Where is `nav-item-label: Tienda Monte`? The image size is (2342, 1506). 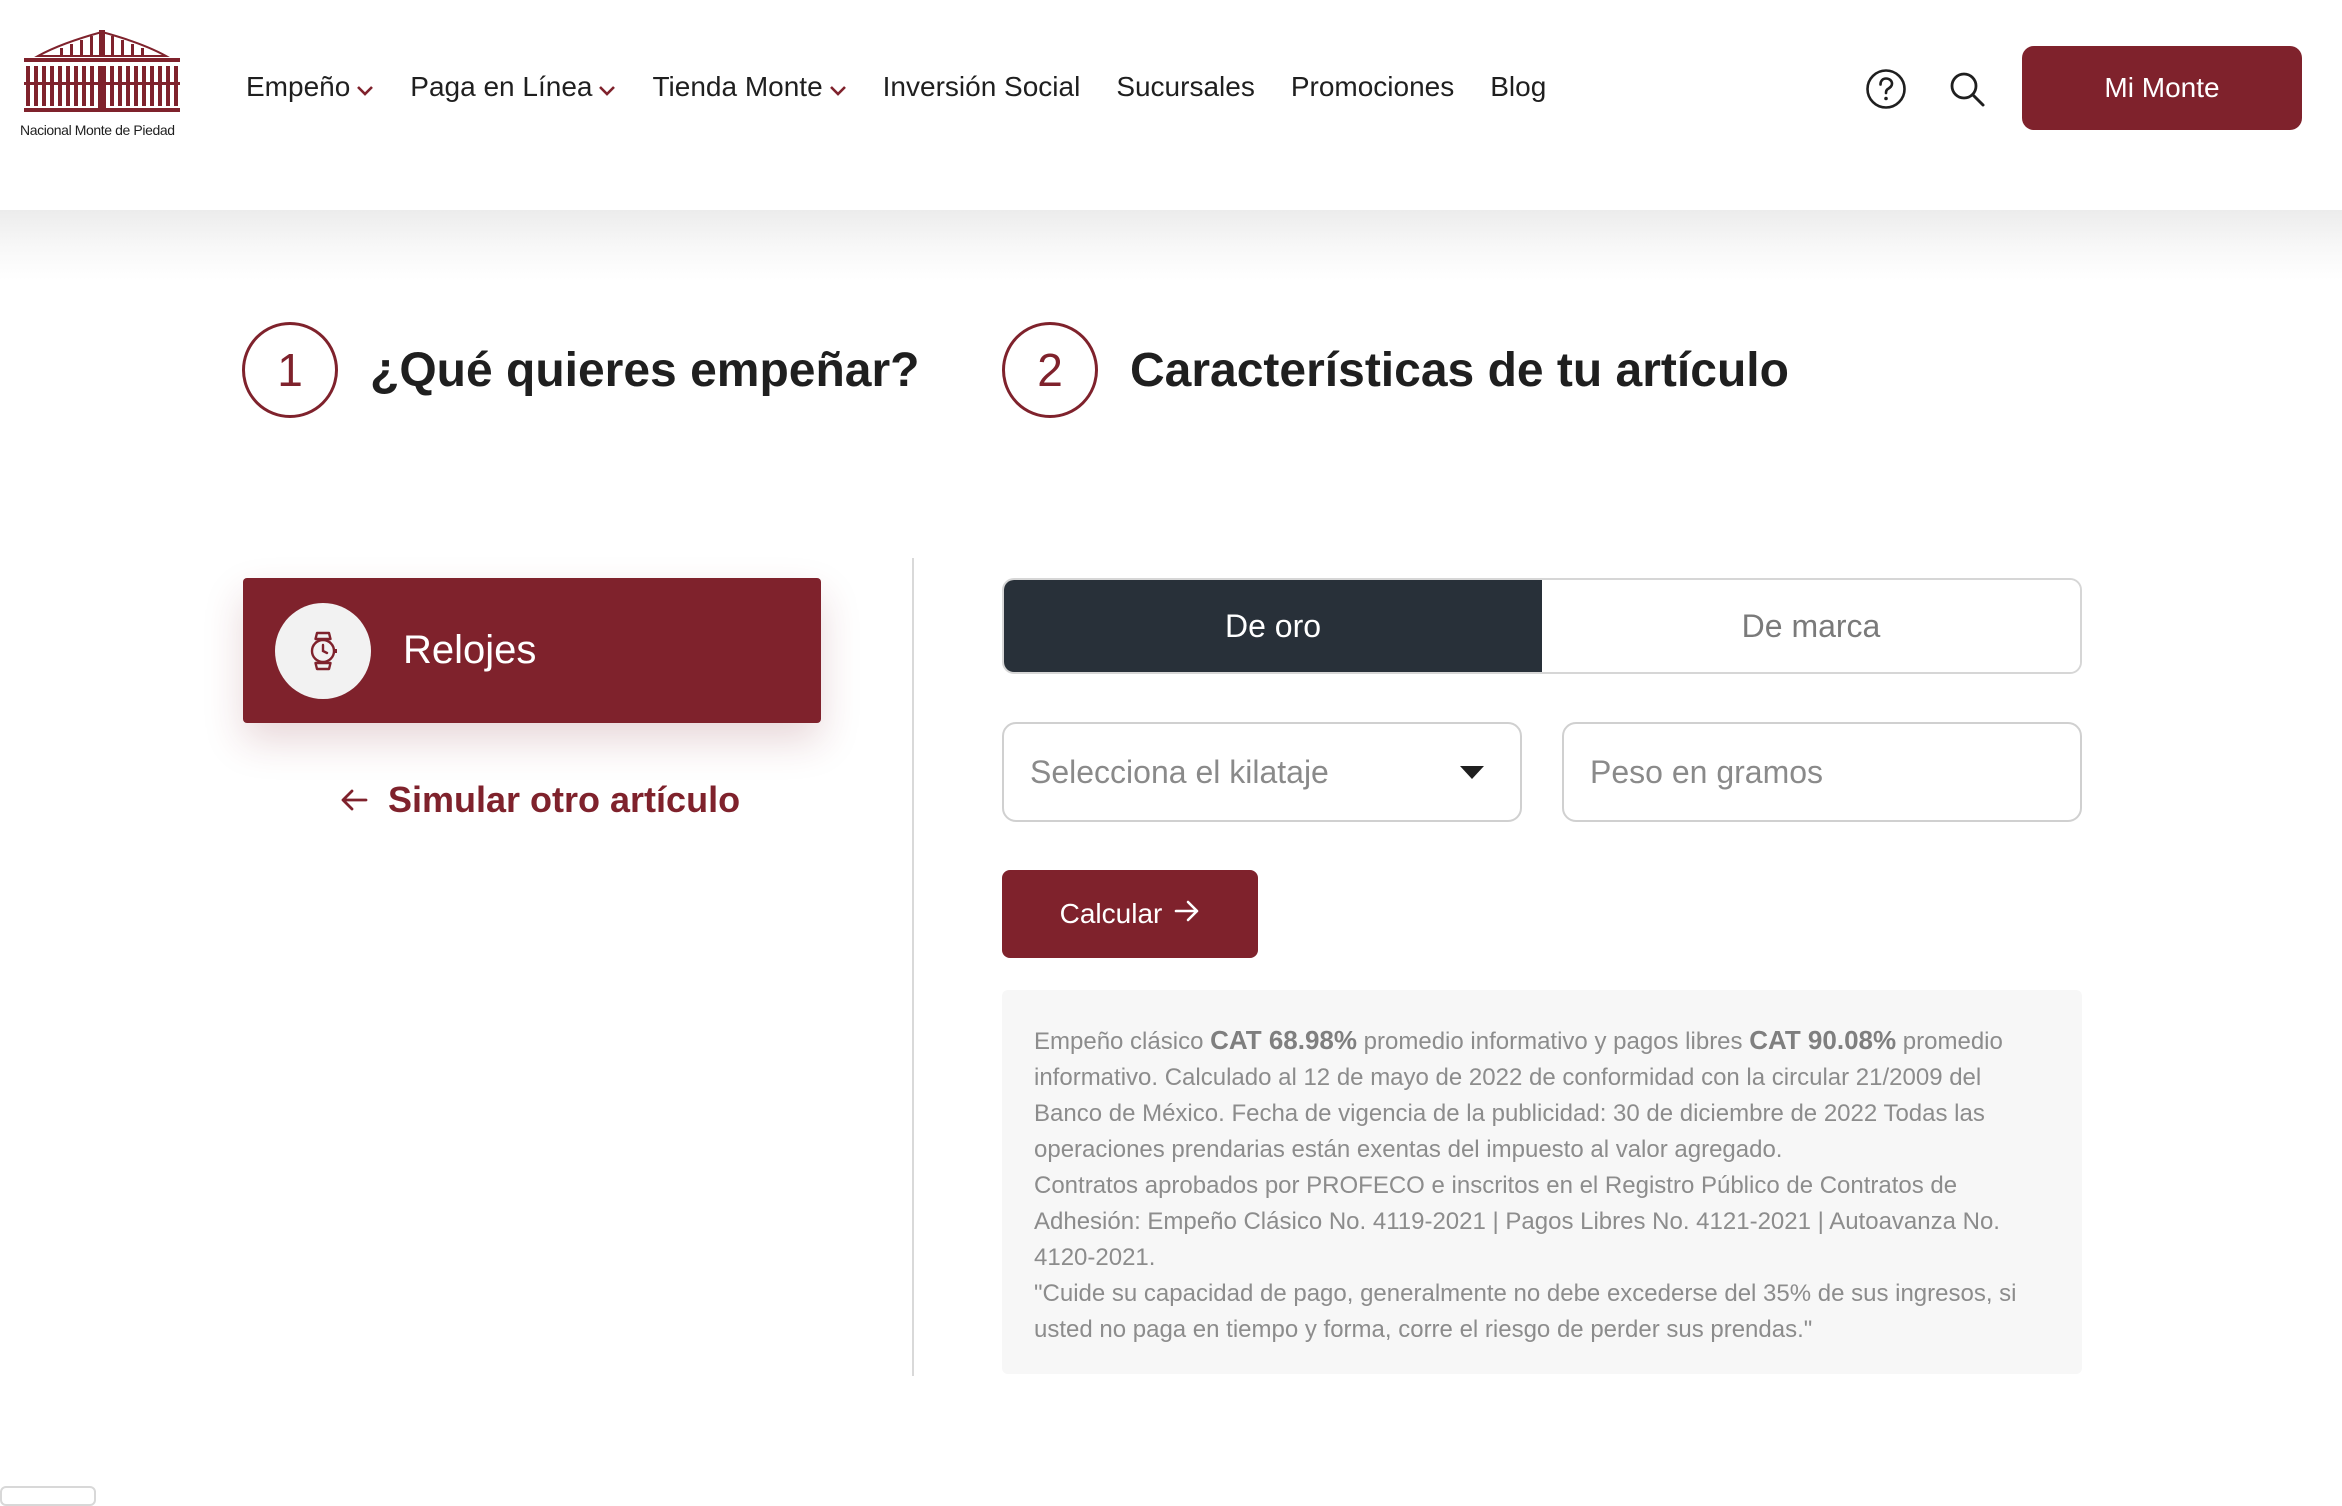 nav-item-label: Tienda Monte is located at coordinates (737, 86).